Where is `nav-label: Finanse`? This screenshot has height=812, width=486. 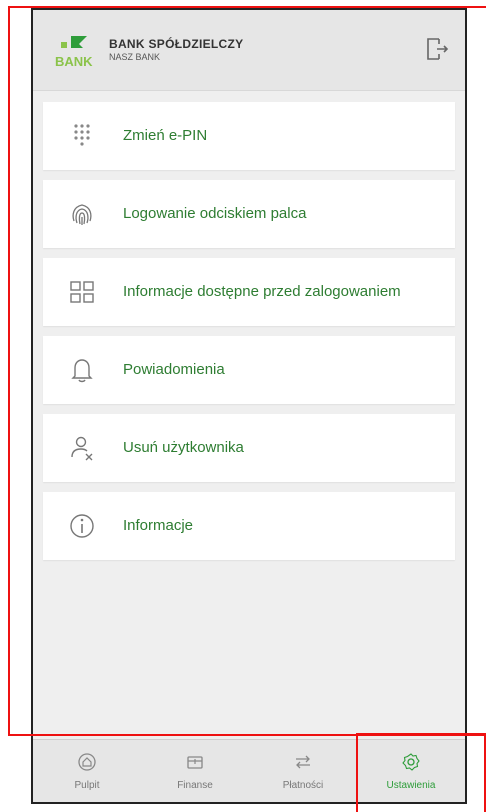 nav-label: Finanse is located at coordinates (195, 785).